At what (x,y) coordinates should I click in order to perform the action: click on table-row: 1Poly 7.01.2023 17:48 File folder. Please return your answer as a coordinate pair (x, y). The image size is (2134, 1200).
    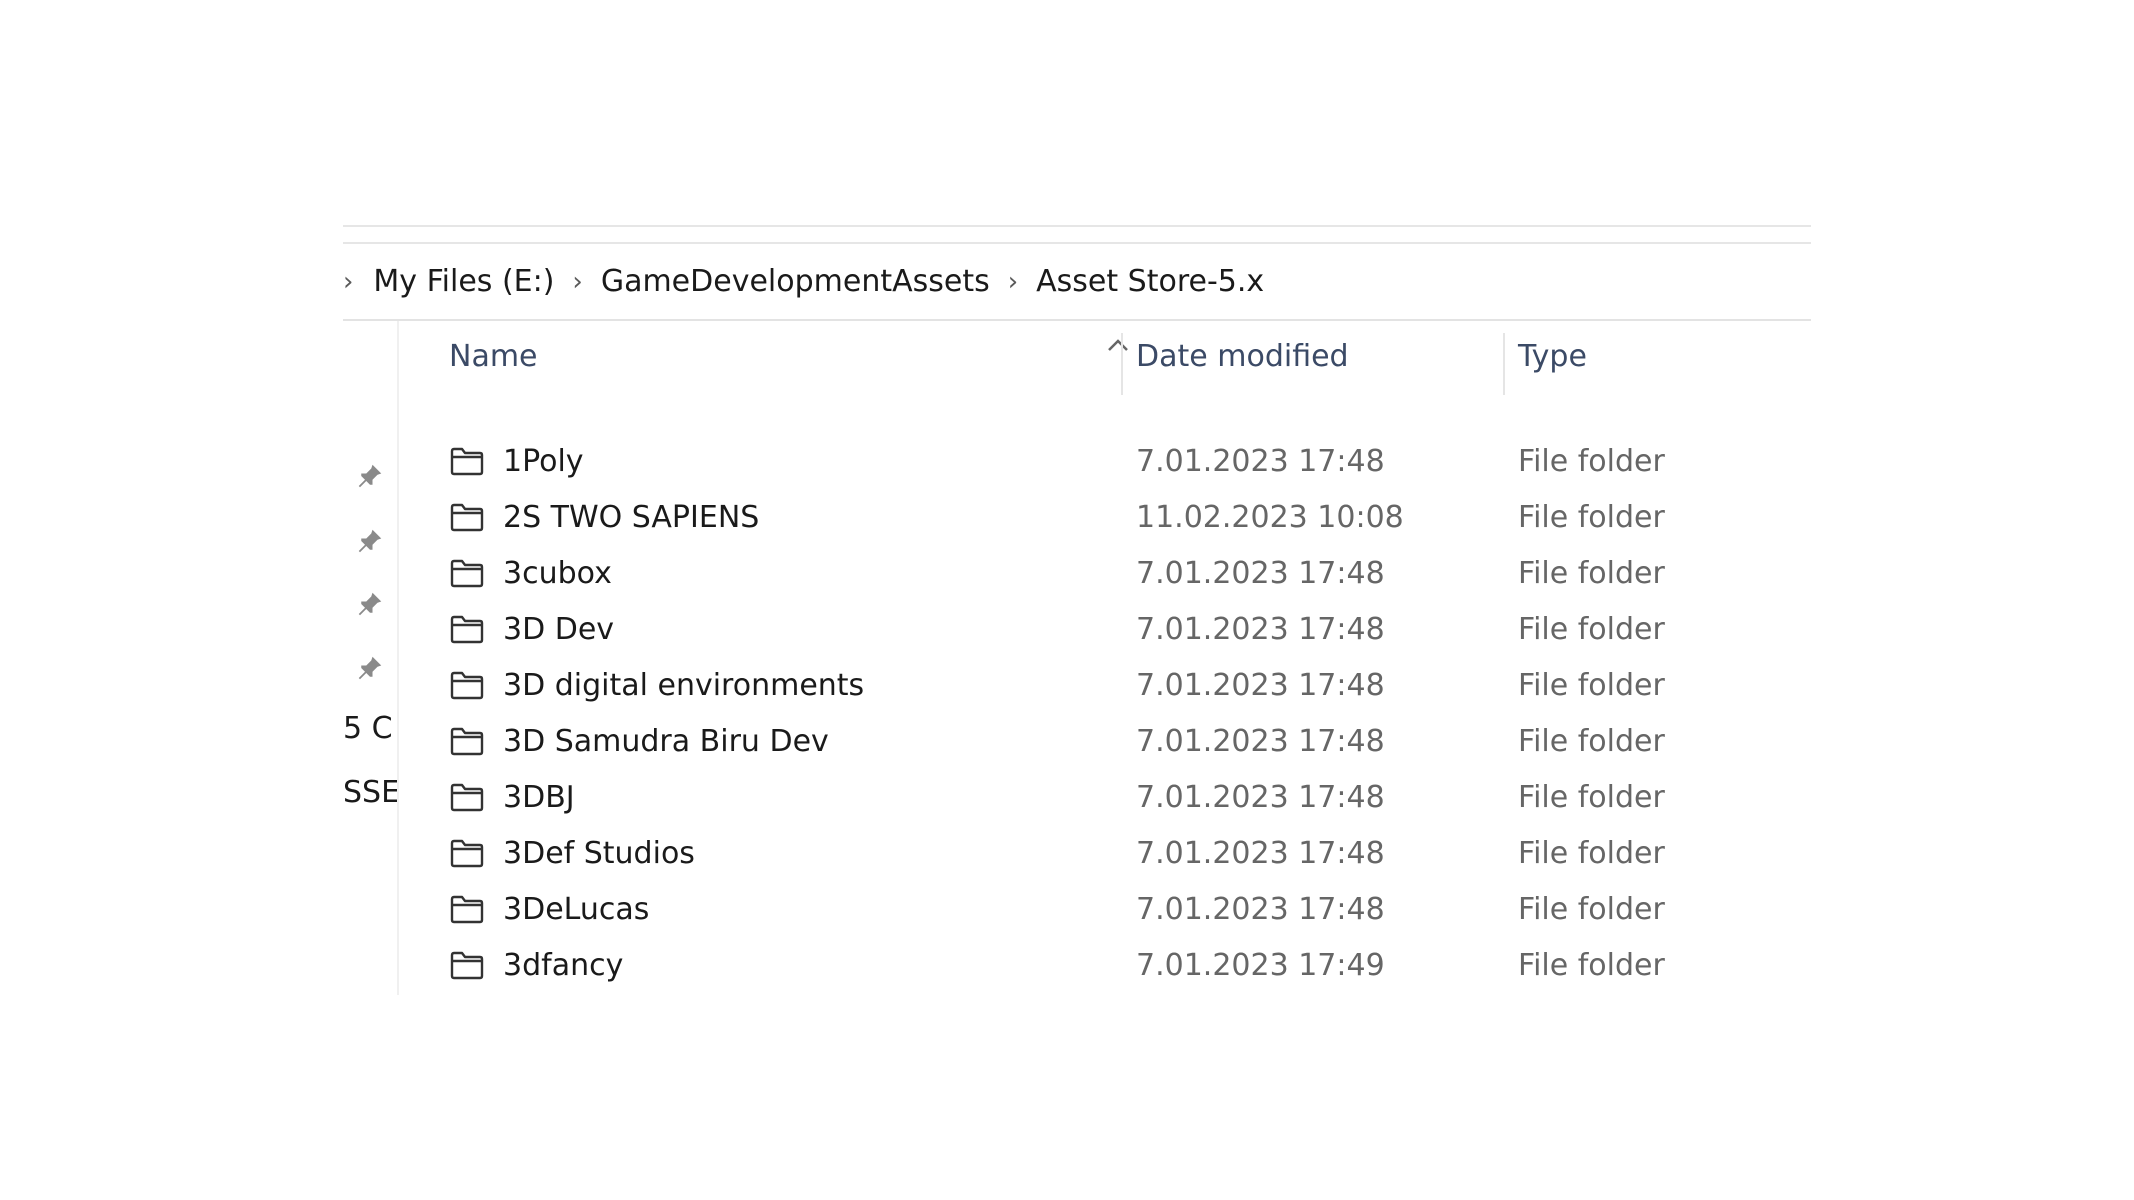
    Looking at the image, I should click on (1105, 461).